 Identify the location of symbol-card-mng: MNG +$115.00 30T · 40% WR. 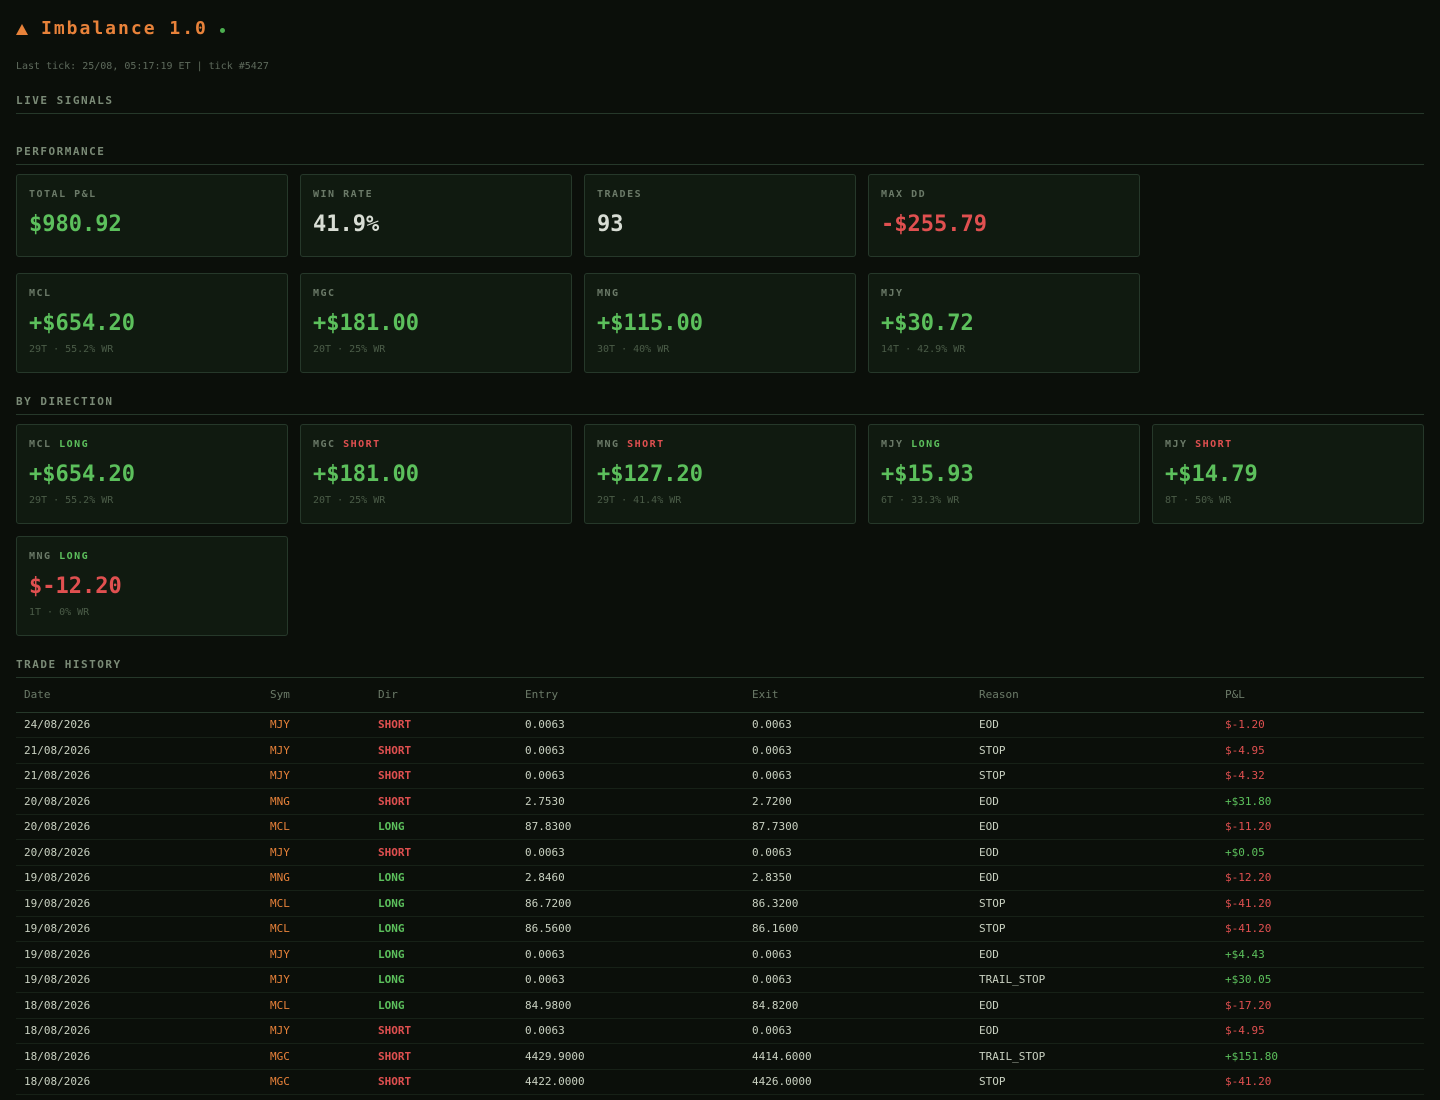
(720, 323).